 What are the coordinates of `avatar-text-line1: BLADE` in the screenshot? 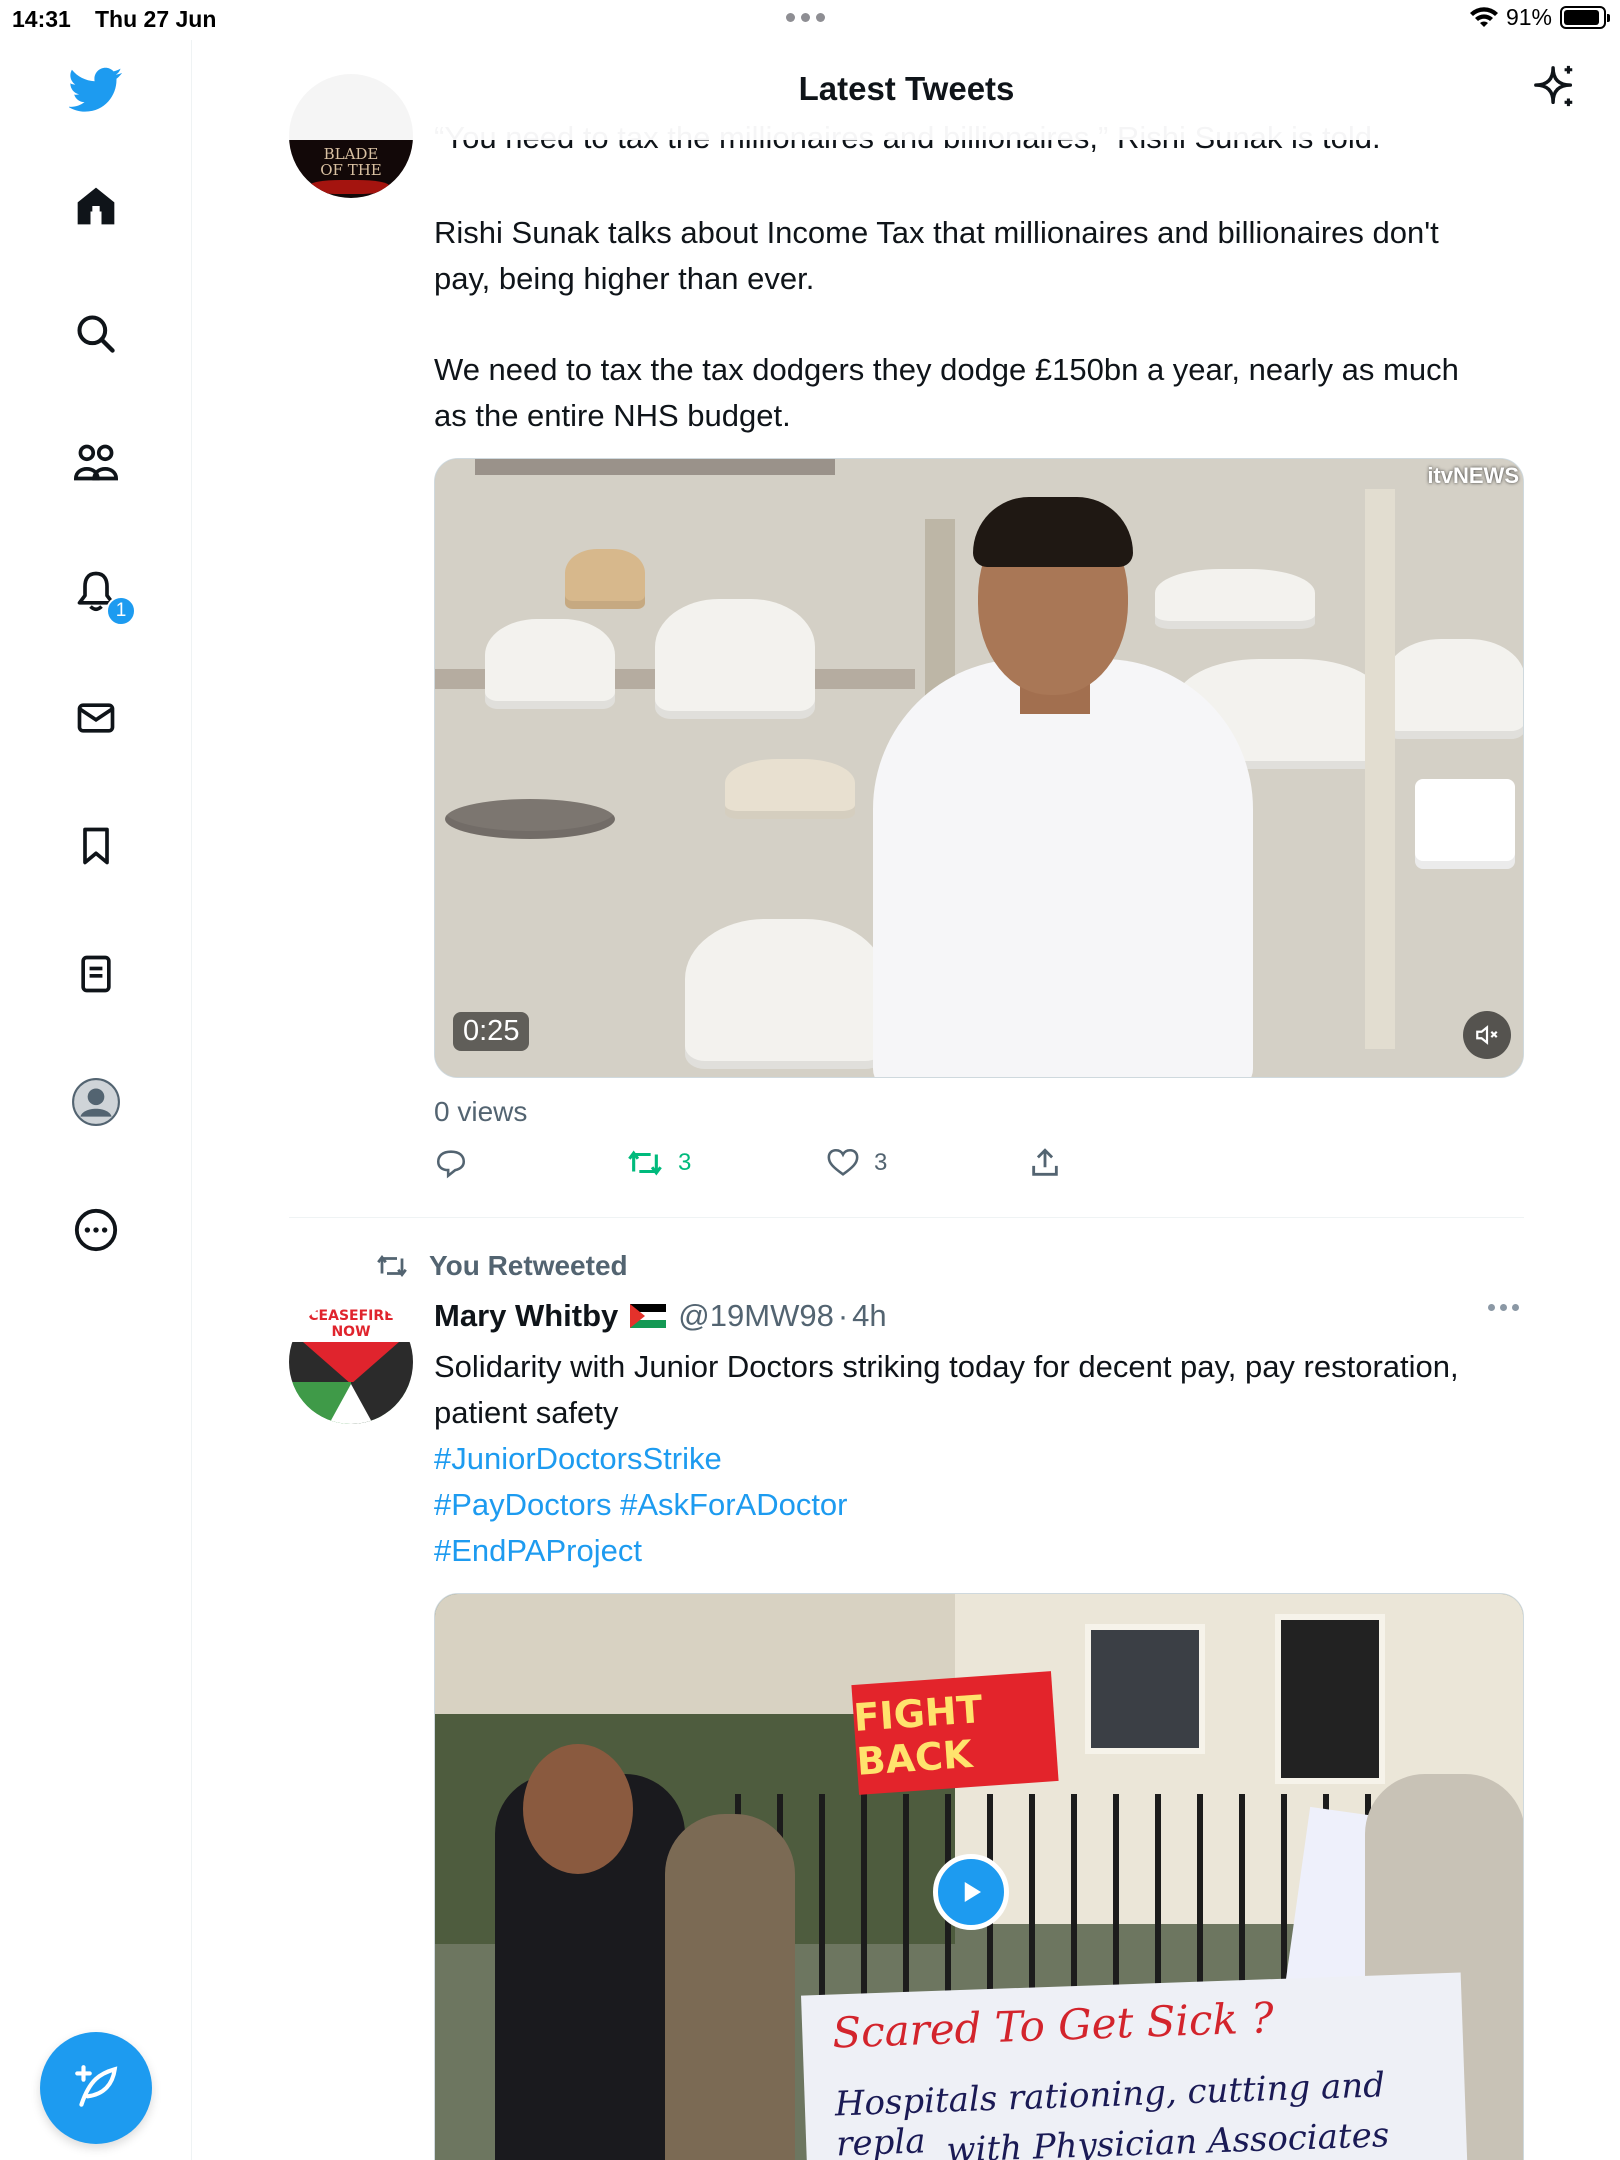 It's located at (351, 154).